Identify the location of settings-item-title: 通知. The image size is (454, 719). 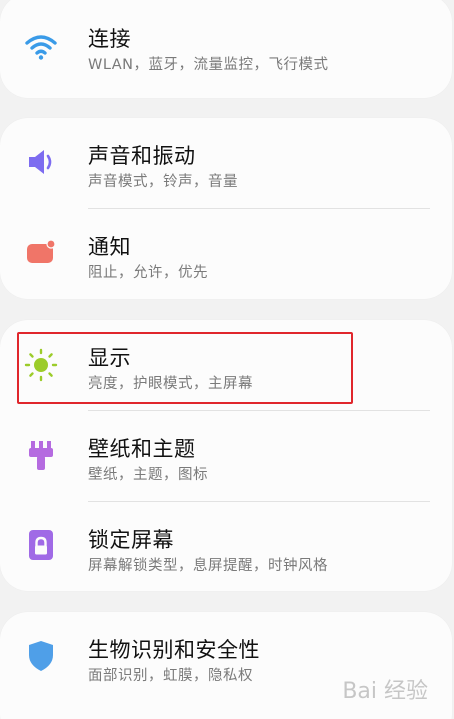
(109, 247).